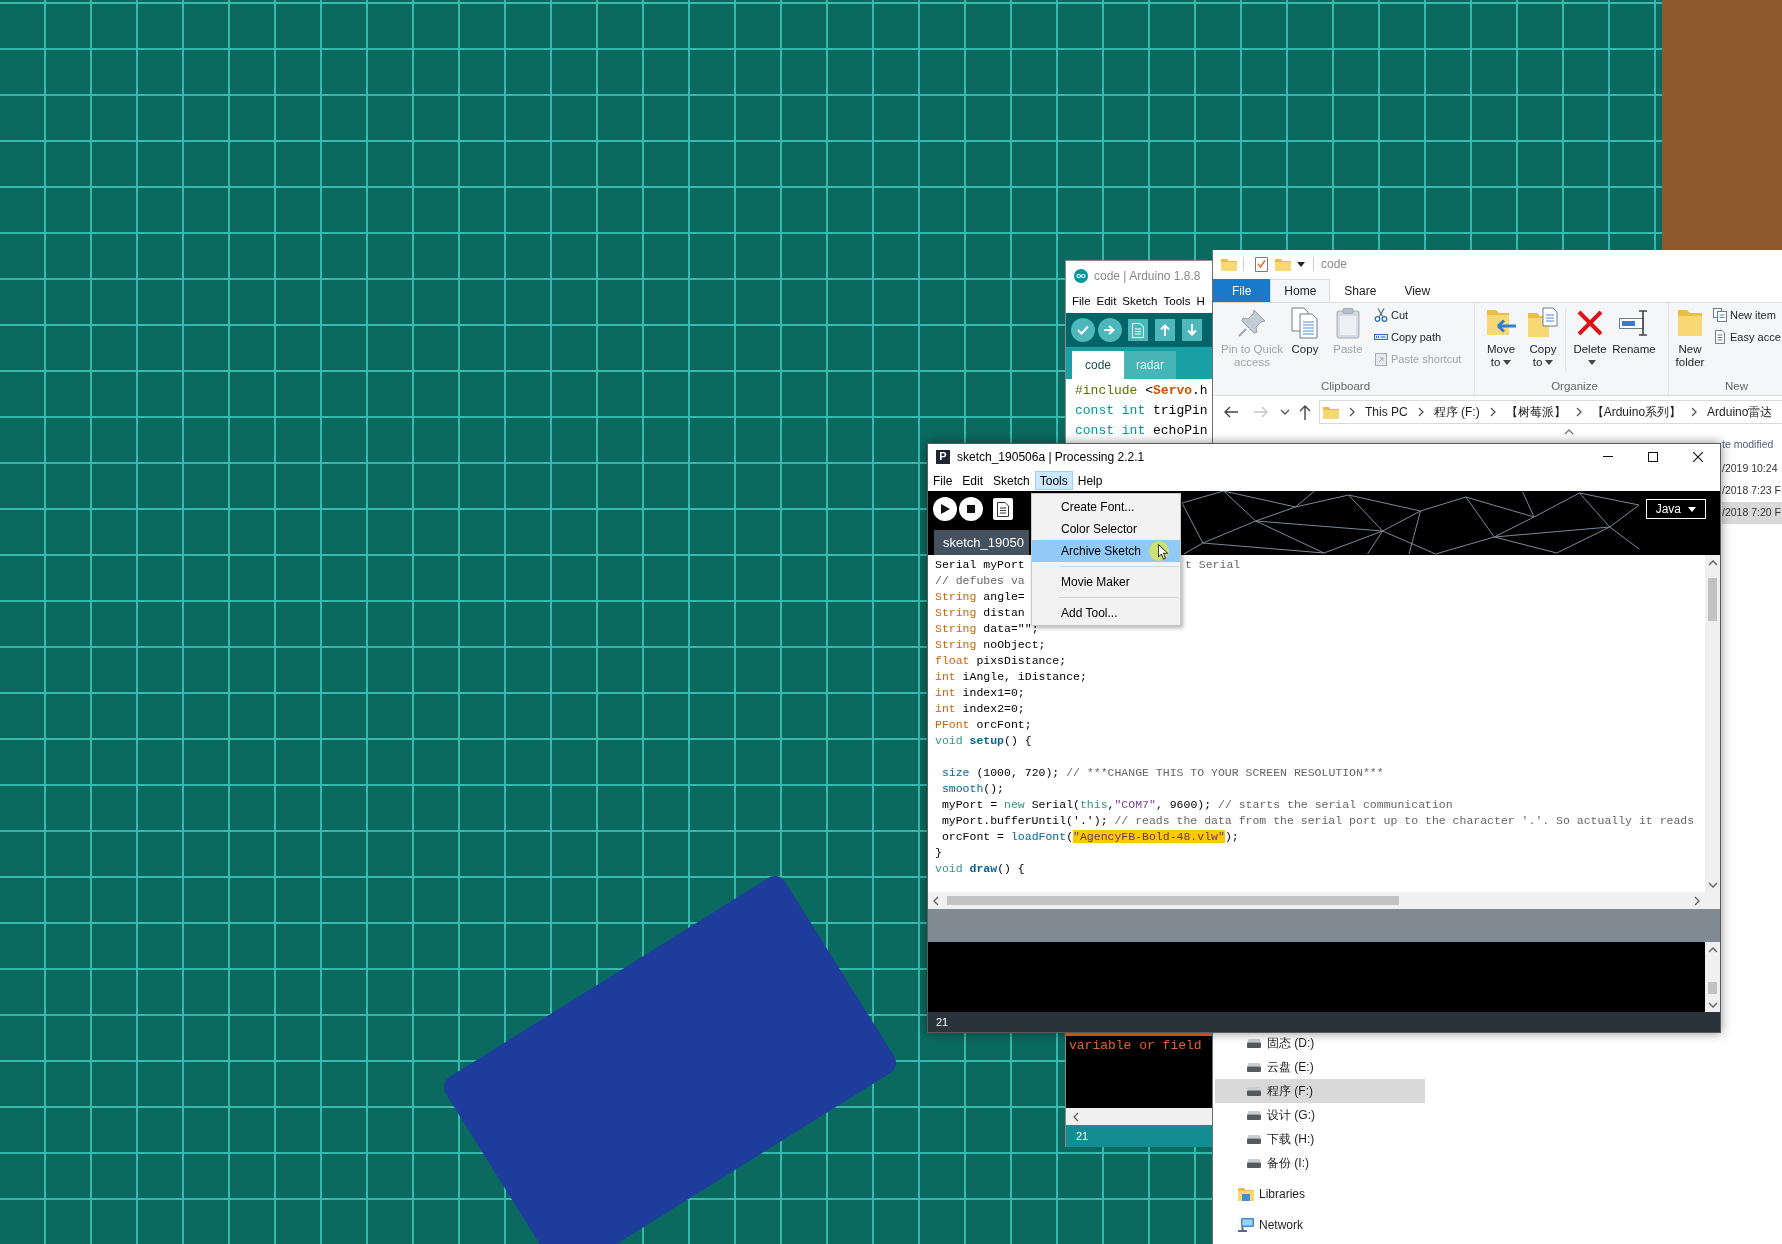 The width and height of the screenshot is (1782, 1244). Describe the element at coordinates (1246, 1225) in the screenshot. I see `network-icon` at that location.